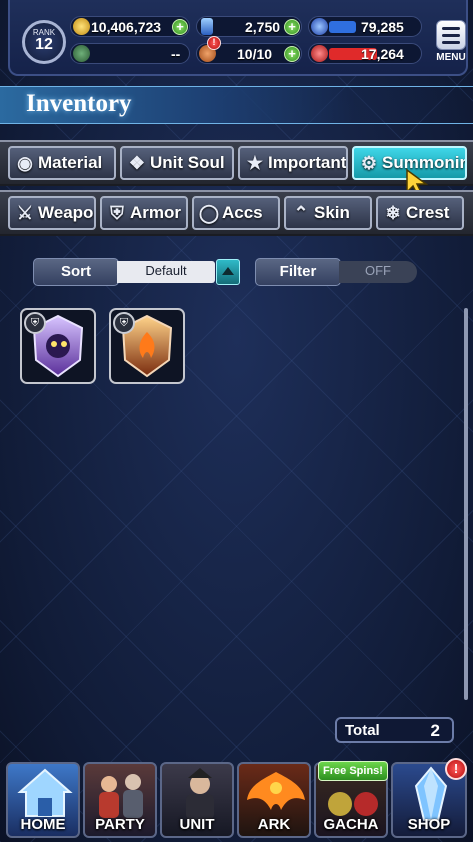 The width and height of the screenshot is (473, 842). I want to click on shop-alert-icon: !, so click(456, 769).